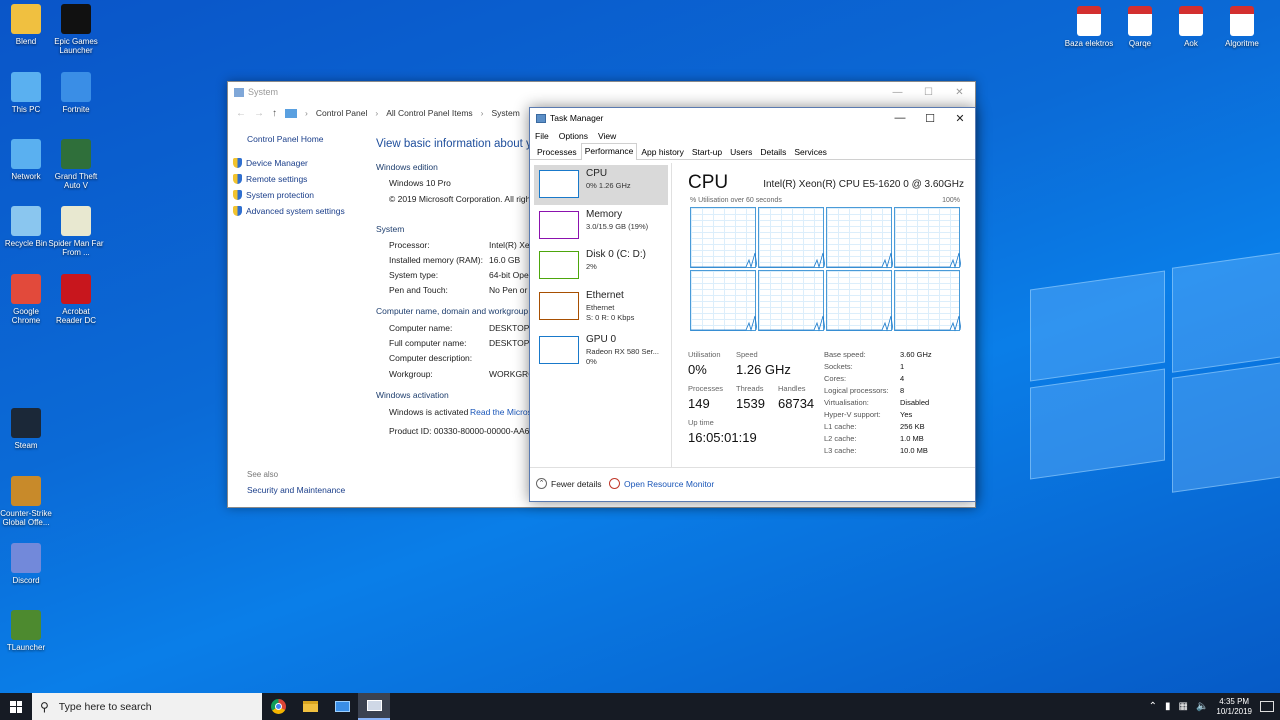 The width and height of the screenshot is (1280, 720). I want to click on search-placeholder: Type here to search, so click(105, 706).